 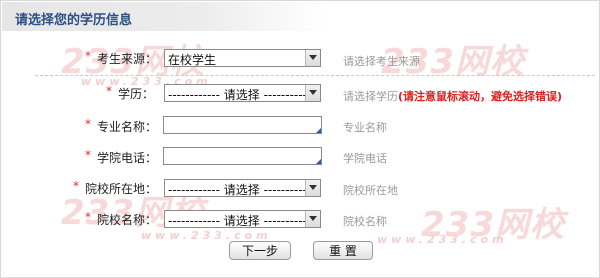 What do you see at coordinates (121, 189) in the screenshot?
I see `label-location: 院校所在地：` at bounding box center [121, 189].